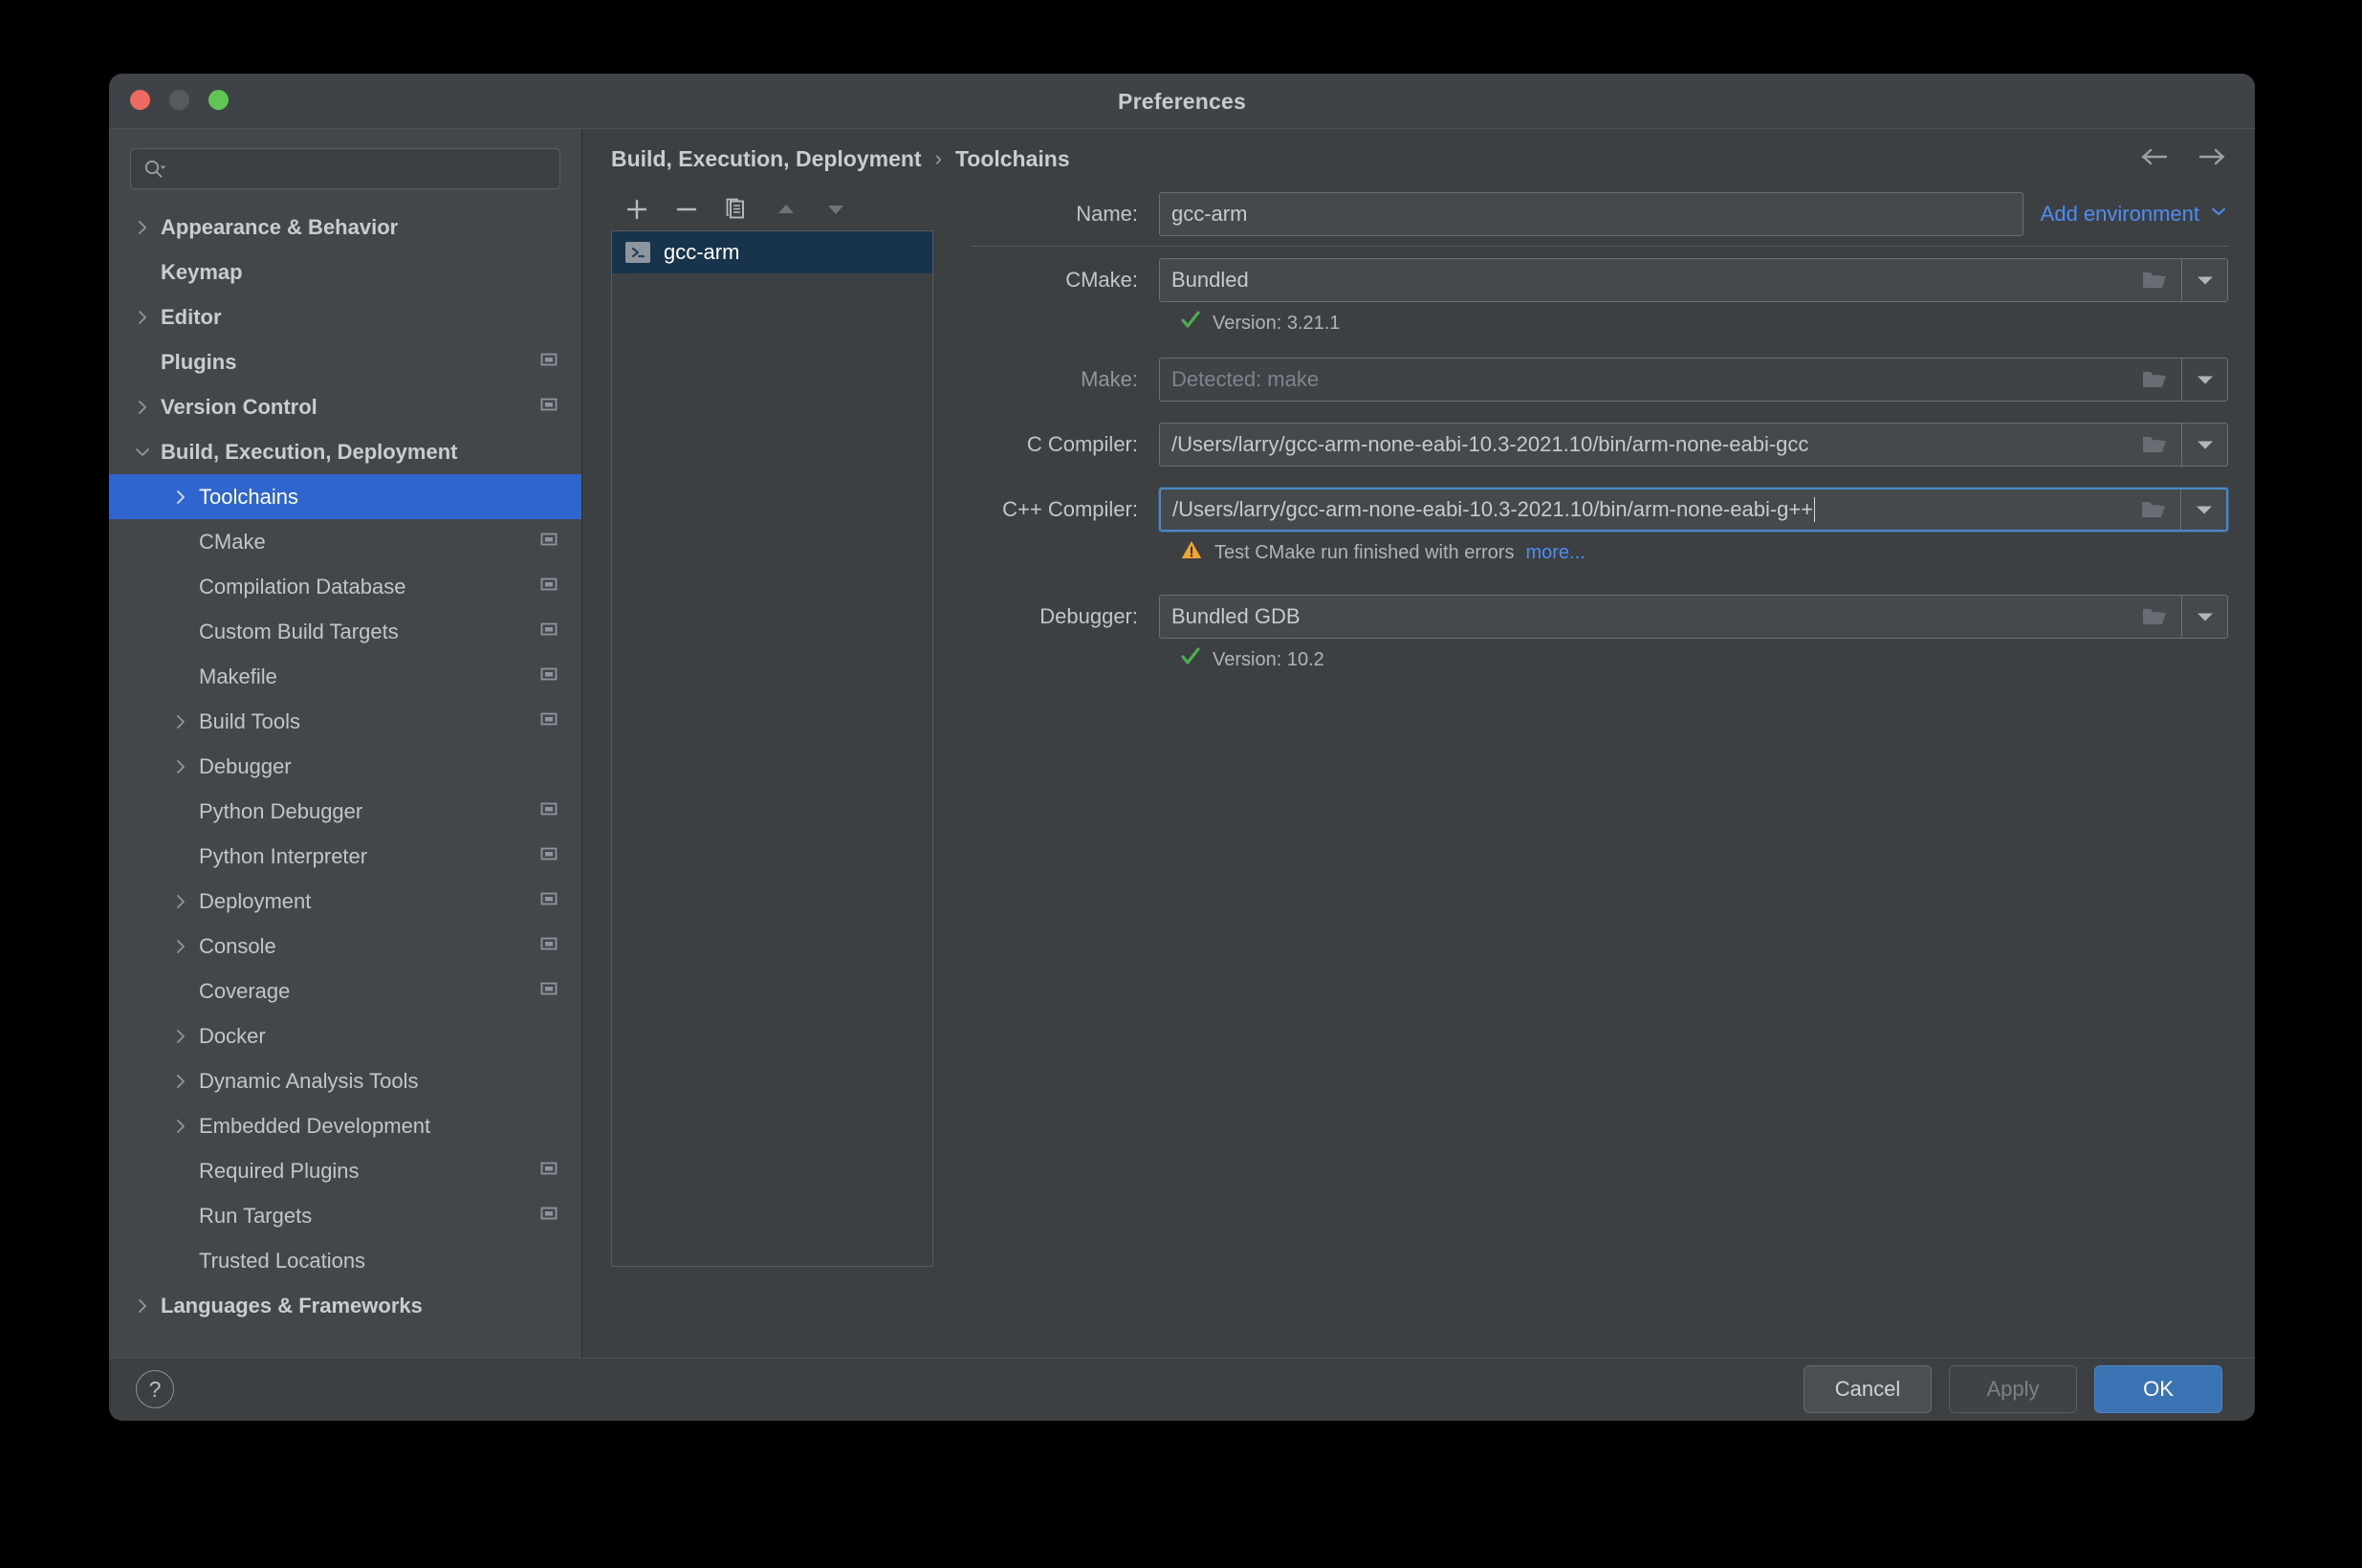 This screenshot has width=2362, height=1568. What do you see at coordinates (345, 766) in the screenshot?
I see `sidebar-item-debugger: Debugger` at bounding box center [345, 766].